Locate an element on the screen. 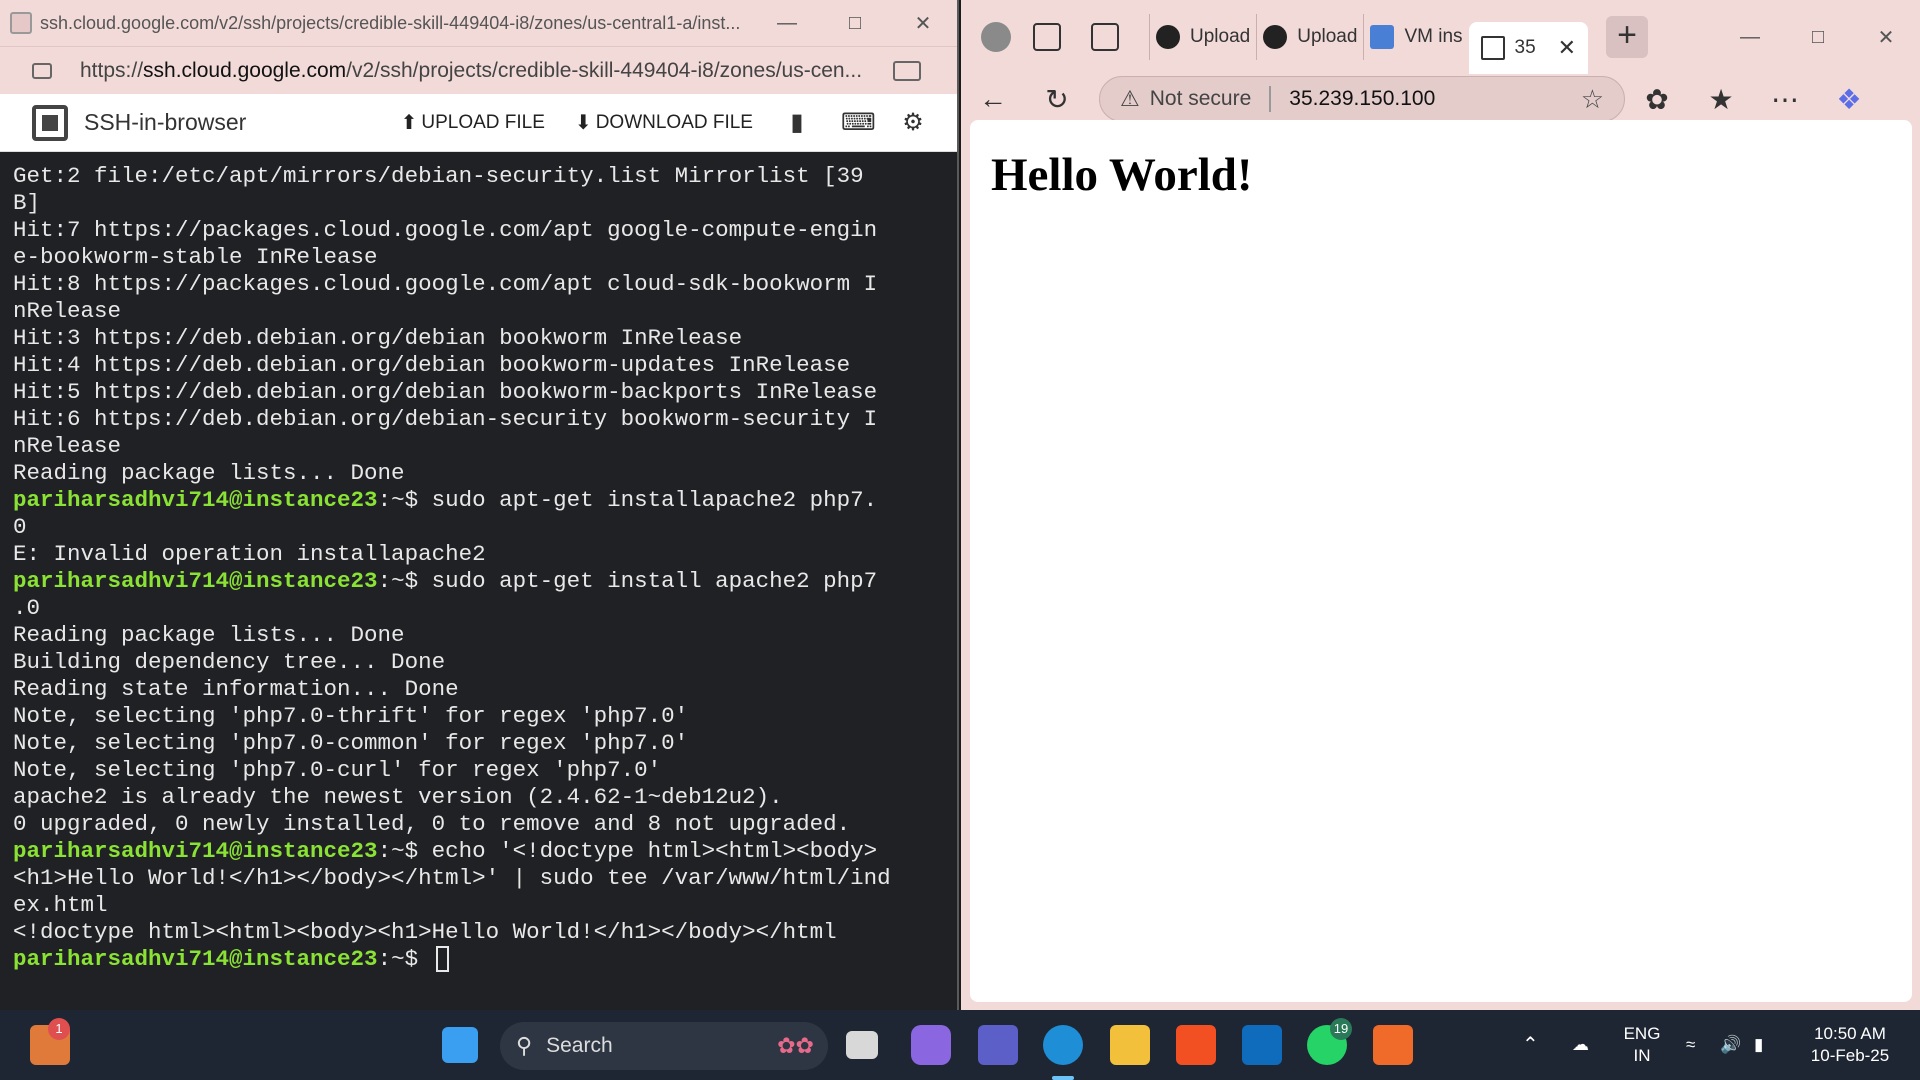 The image size is (1920, 1080). terminal-text: e-bookworm-stable InRelease is located at coordinates (195, 257).